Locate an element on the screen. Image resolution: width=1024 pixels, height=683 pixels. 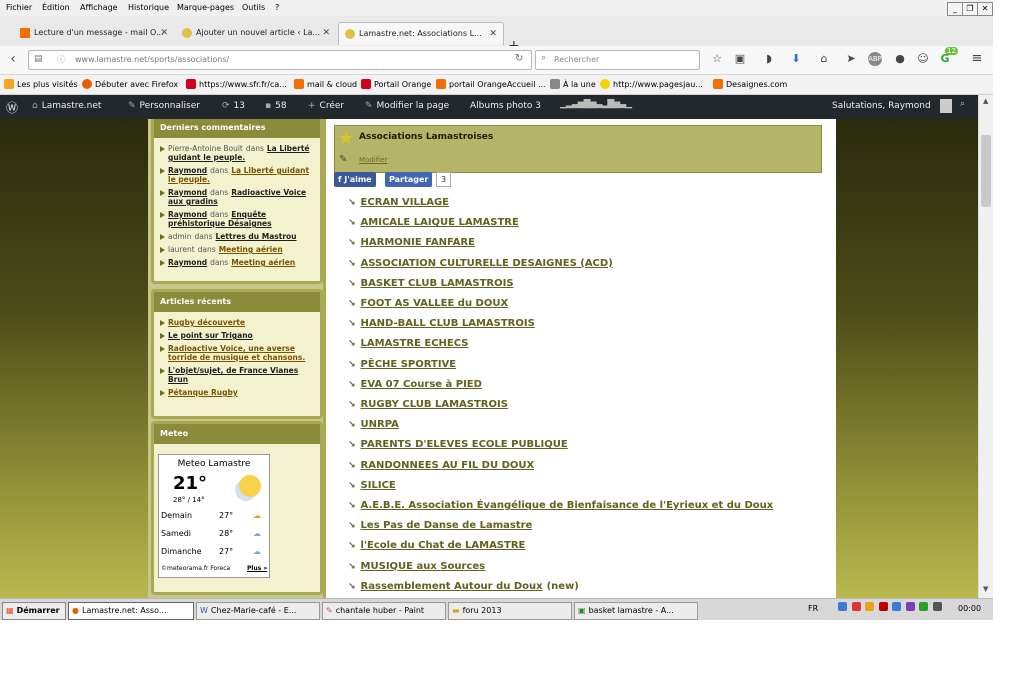
bookmark-firefox: Débuter avec Firefox is located at coordinates (130, 84).